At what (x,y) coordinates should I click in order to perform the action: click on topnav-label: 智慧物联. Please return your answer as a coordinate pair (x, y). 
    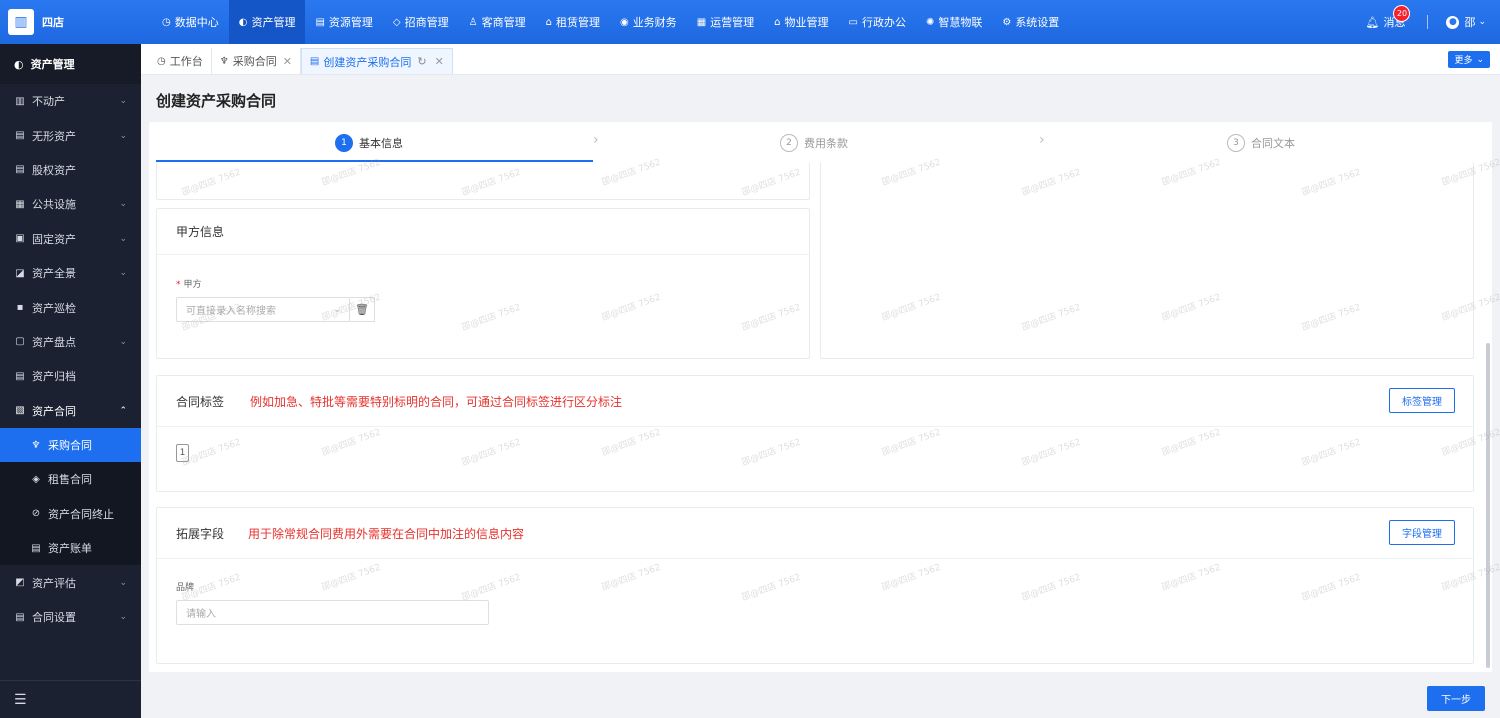
    Looking at the image, I should click on (960, 22).